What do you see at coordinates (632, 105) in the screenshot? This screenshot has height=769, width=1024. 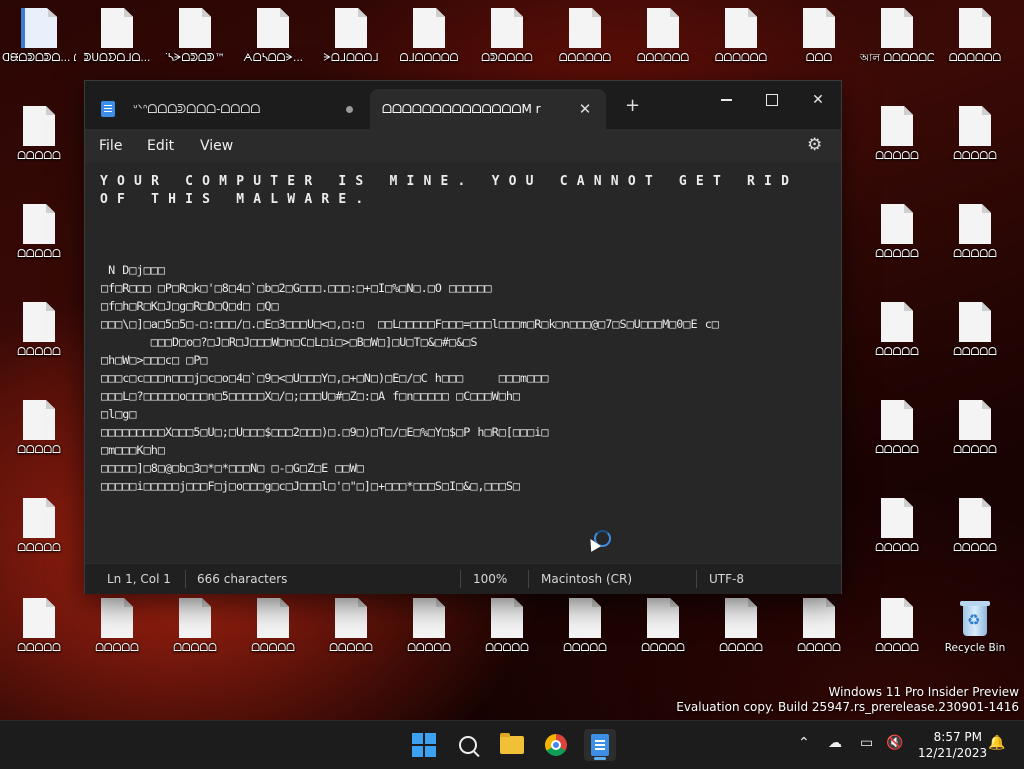 I see `new-tab-button: +` at bounding box center [632, 105].